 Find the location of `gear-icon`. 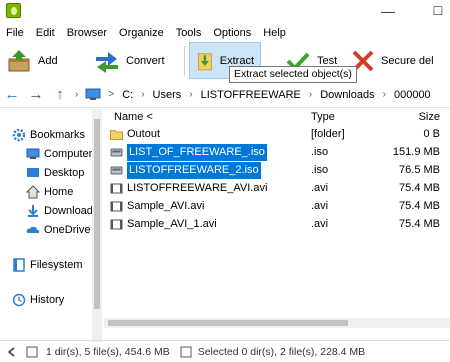

gear-icon is located at coordinates (19, 135).